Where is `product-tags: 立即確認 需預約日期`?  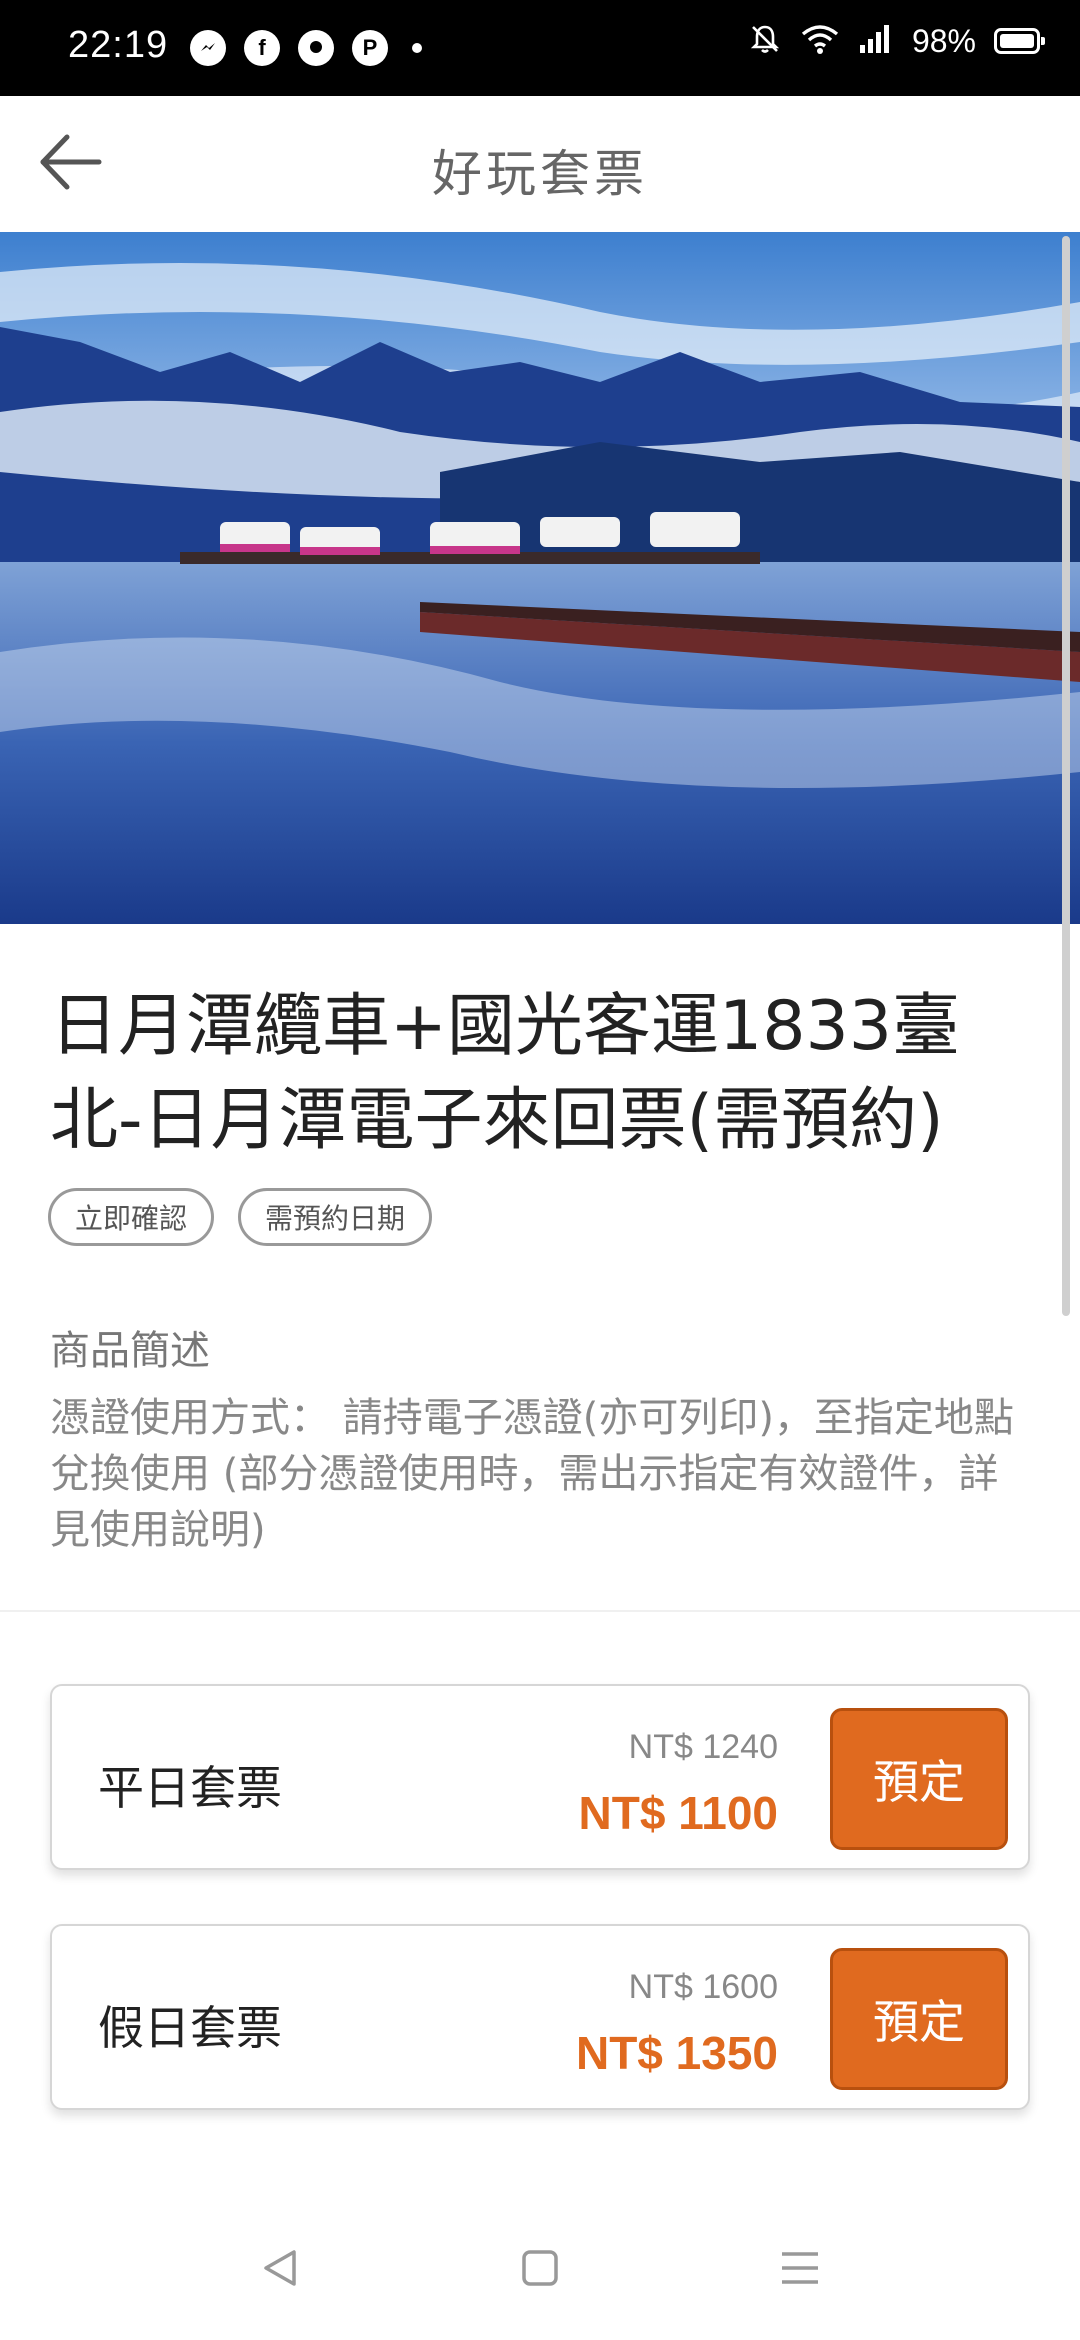 product-tags: 立即確認 需預約日期 is located at coordinates (240, 1217).